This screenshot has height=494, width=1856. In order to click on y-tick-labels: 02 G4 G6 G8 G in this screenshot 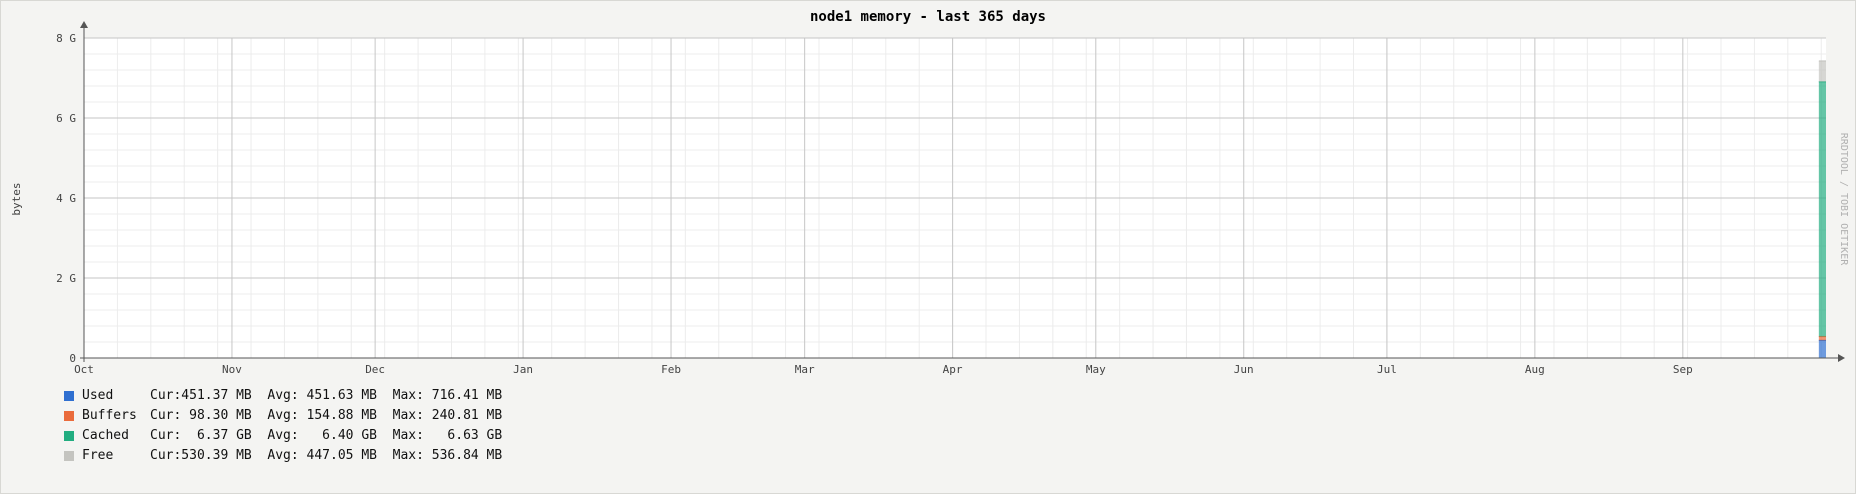, I will do `click(66, 198)`.